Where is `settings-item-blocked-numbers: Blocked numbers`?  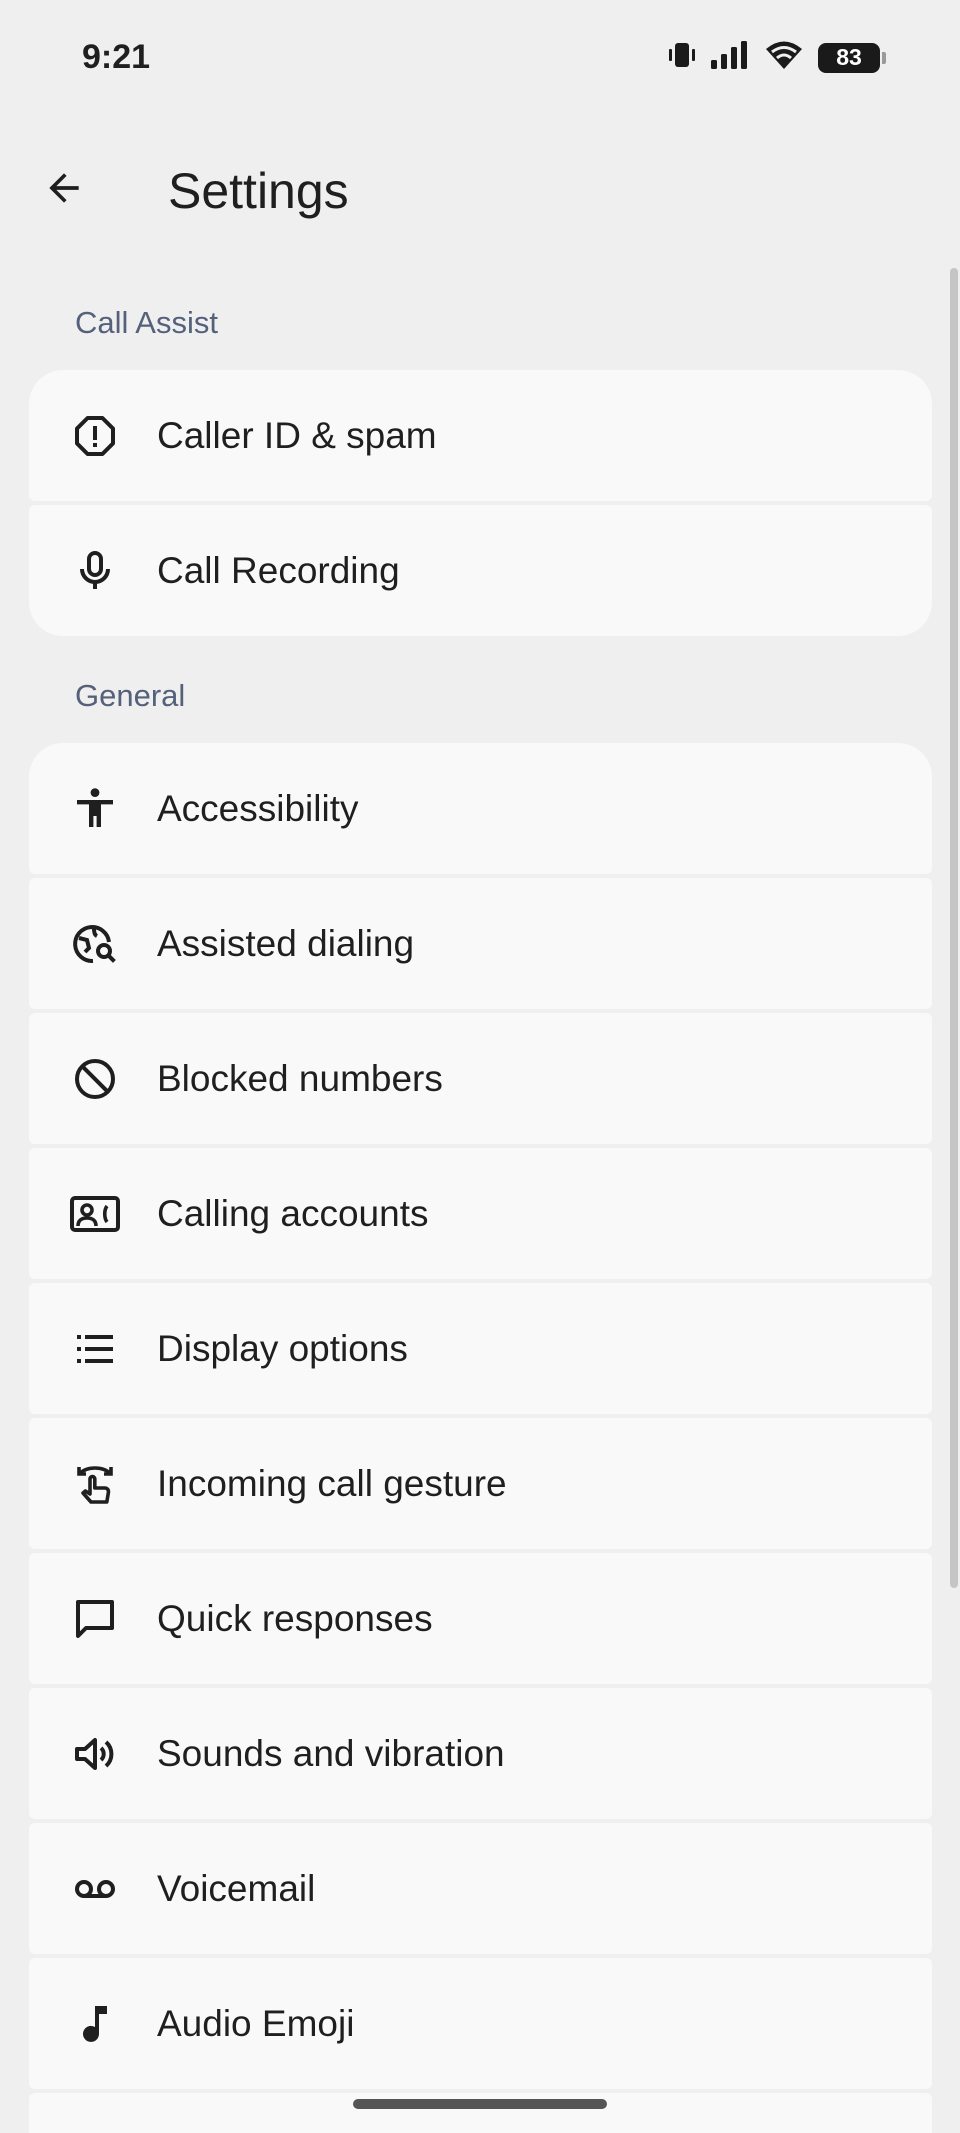 settings-item-blocked-numbers: Blocked numbers is located at coordinates (480, 1078).